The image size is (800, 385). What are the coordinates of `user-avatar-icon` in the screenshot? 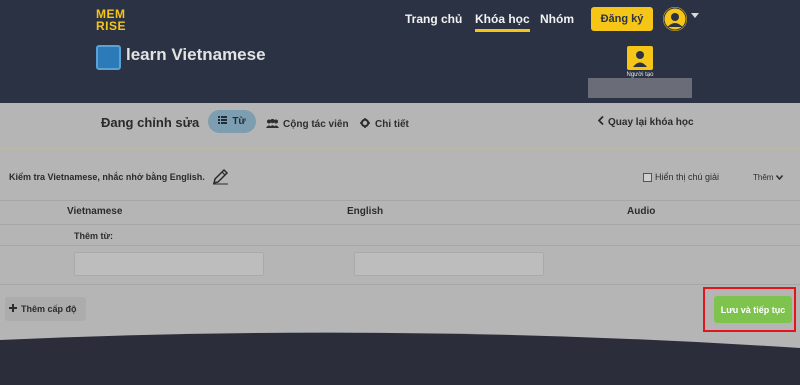 It's located at (675, 19).